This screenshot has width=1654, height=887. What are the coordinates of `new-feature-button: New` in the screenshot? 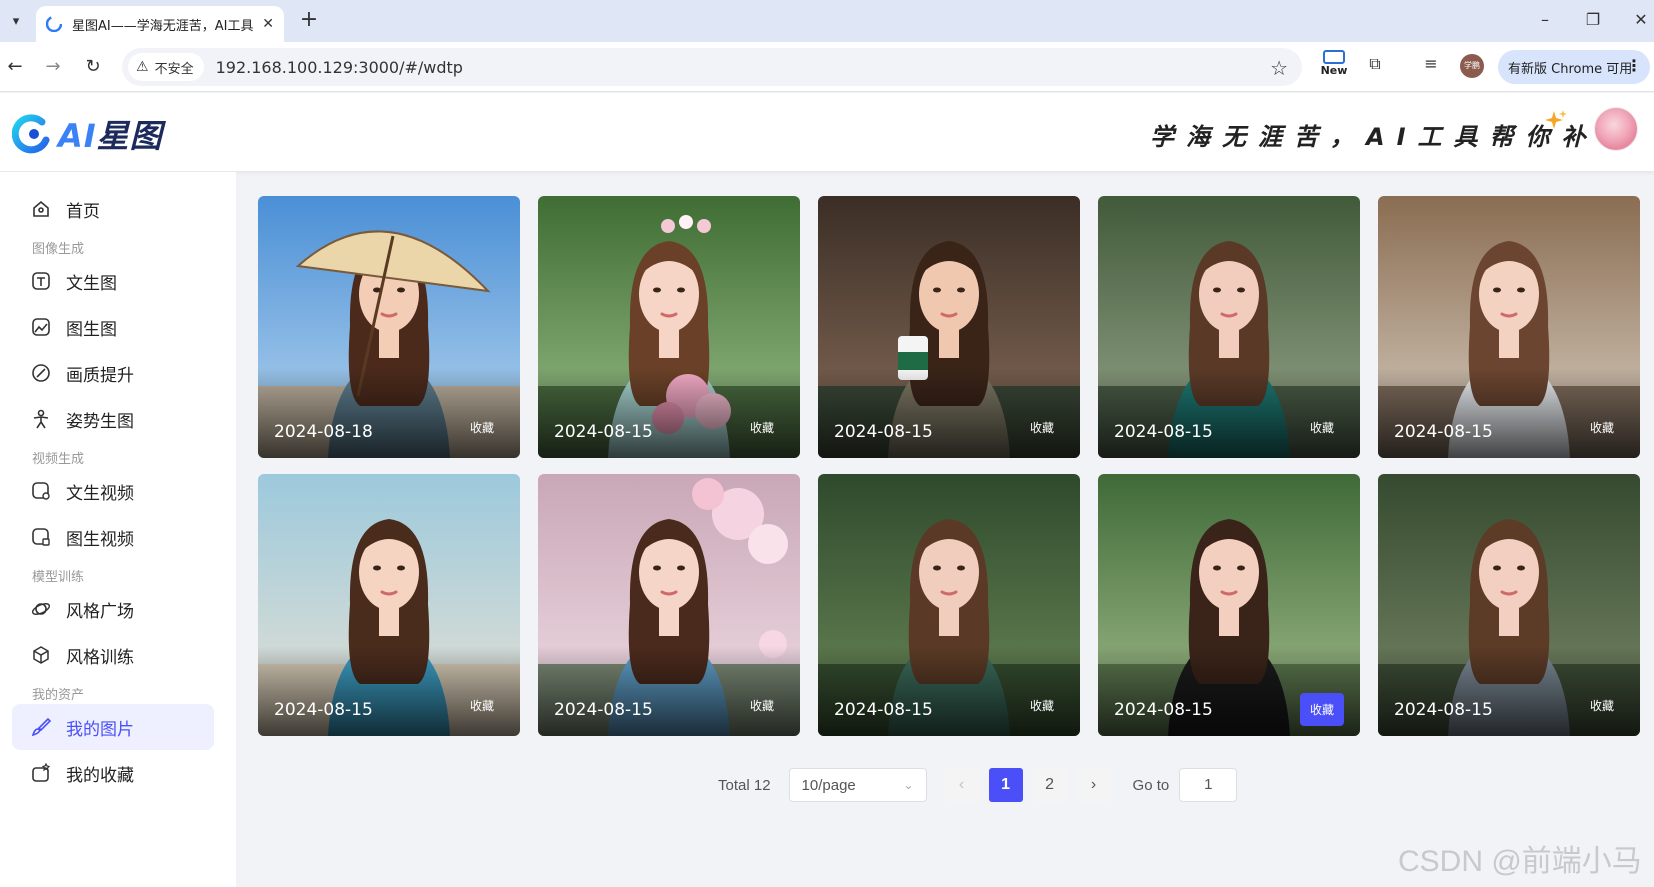 It's located at (1334, 66).